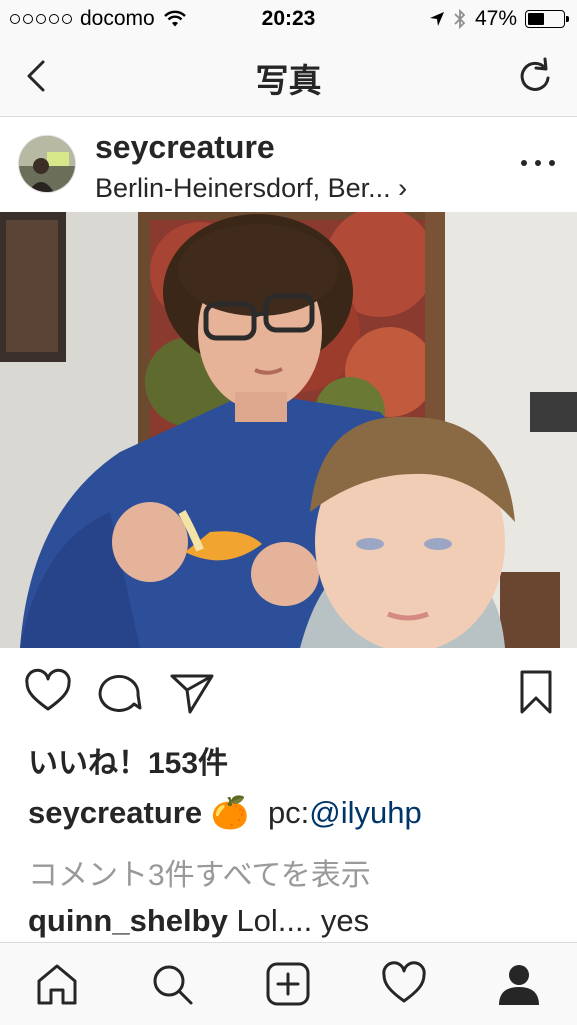 The width and height of the screenshot is (577, 1025). I want to click on search-icon, so click(172, 984).